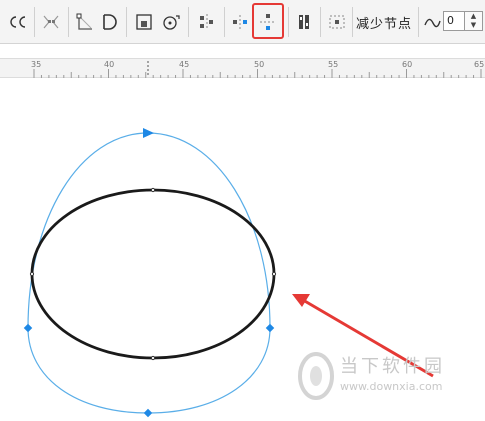  I want to click on smoothness-spinner: ▲ ▼, so click(474, 21).